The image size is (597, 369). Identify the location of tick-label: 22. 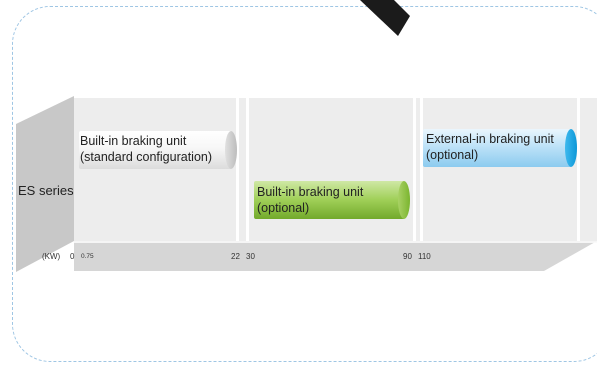
(235, 256).